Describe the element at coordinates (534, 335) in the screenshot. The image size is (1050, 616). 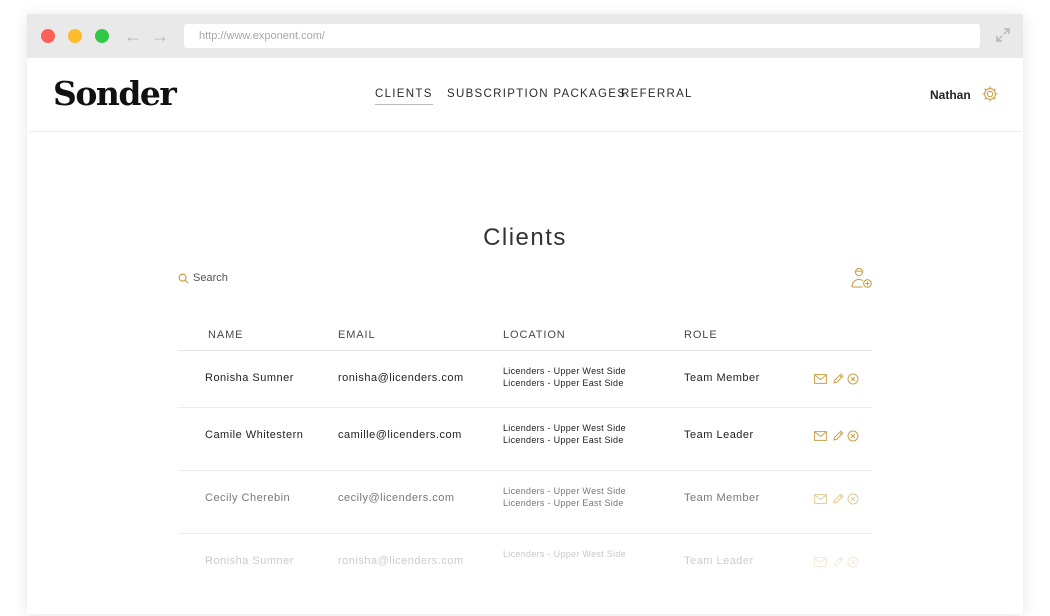
I see `column-header-location: LOCATION` at that location.